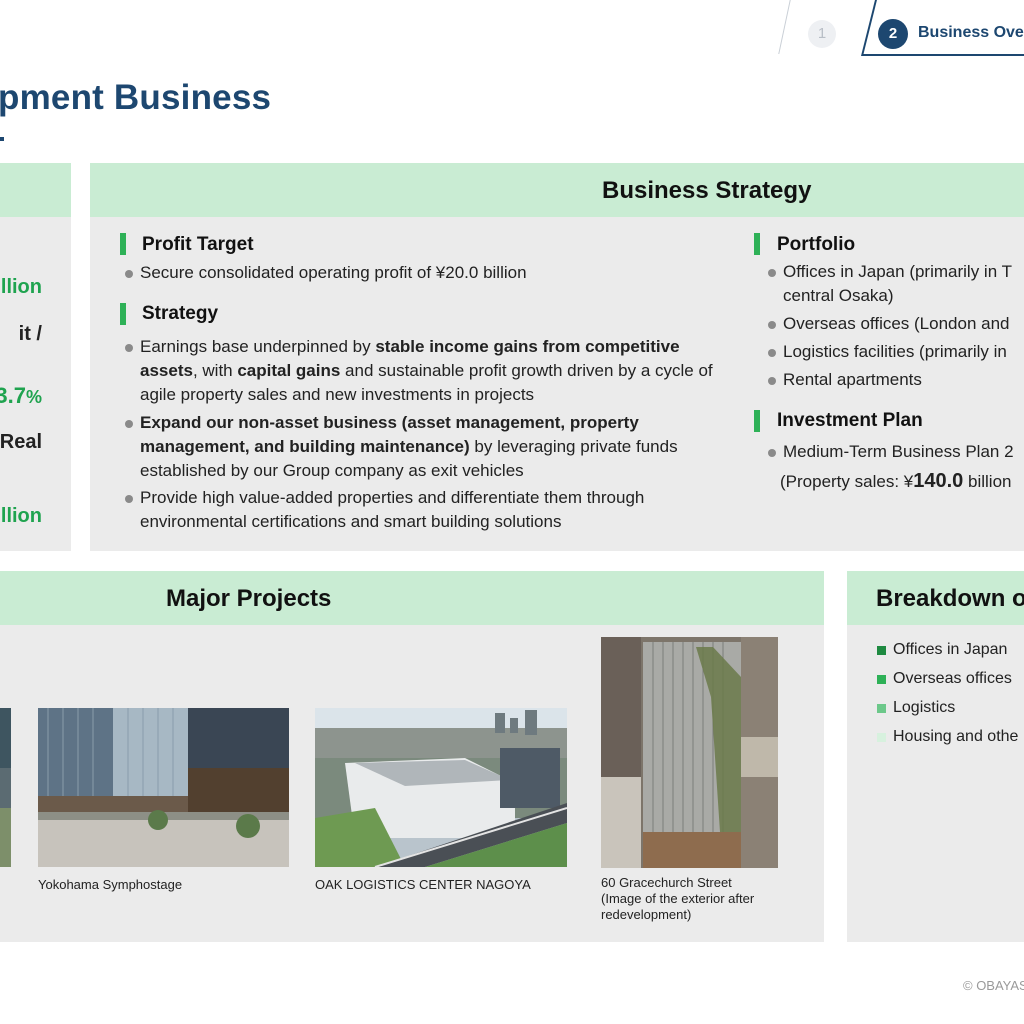 Image resolution: width=1024 pixels, height=1024 pixels. I want to click on summary-value-2: 3.7%, so click(21, 395).